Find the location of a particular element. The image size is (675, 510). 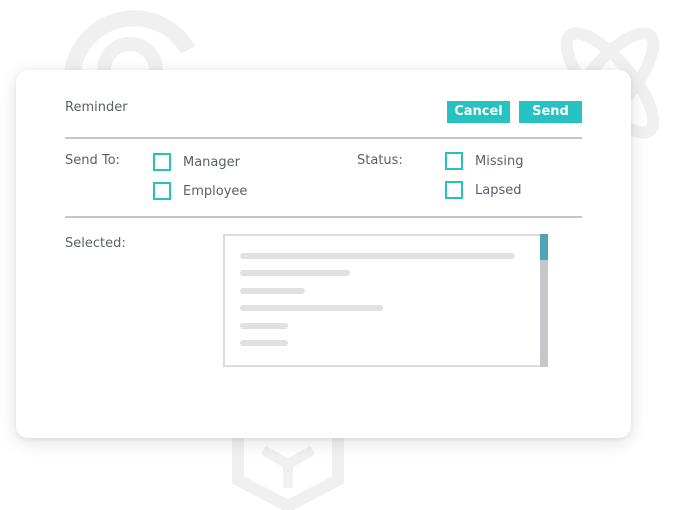

header-divider is located at coordinates (323, 138).